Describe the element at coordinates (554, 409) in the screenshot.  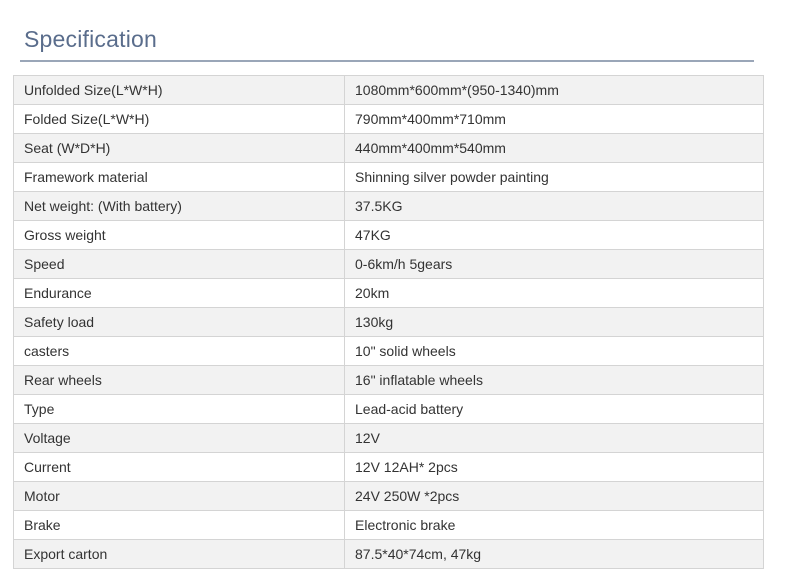
I see `spec-value: Lead-acid battery` at that location.